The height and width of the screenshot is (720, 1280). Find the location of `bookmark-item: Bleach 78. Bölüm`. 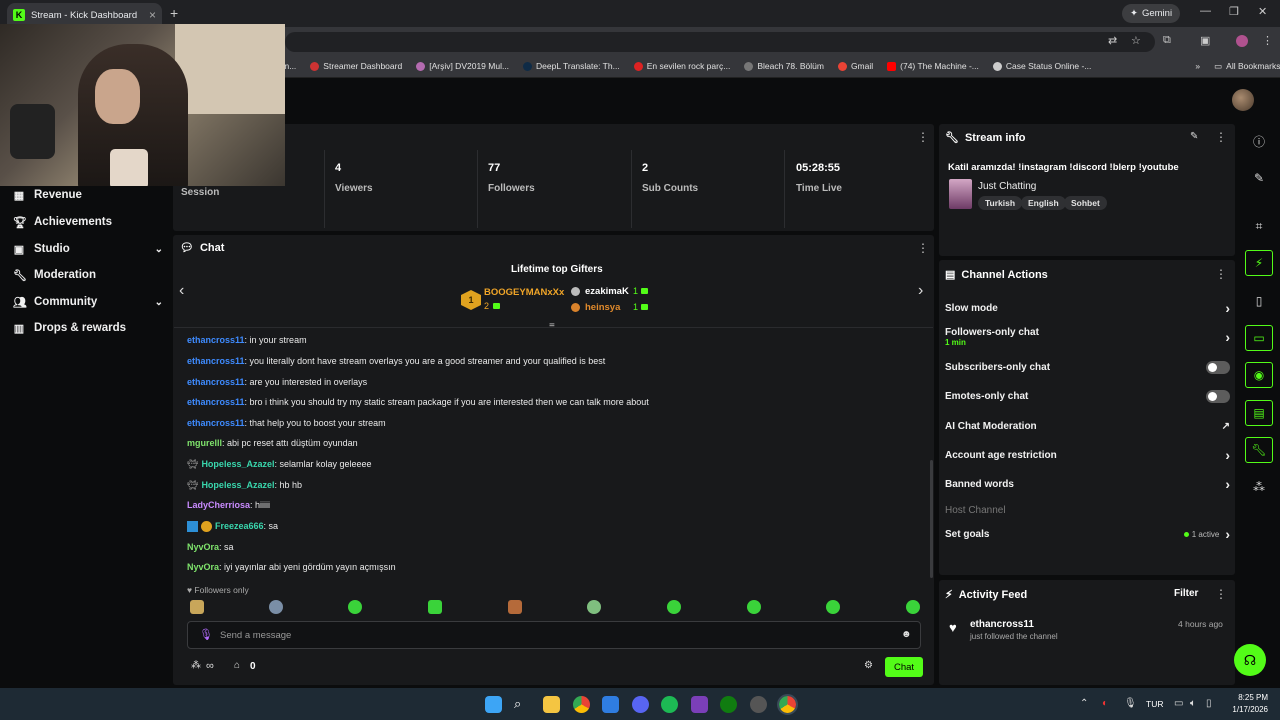

bookmark-item: Bleach 78. Bölüm is located at coordinates (784, 66).